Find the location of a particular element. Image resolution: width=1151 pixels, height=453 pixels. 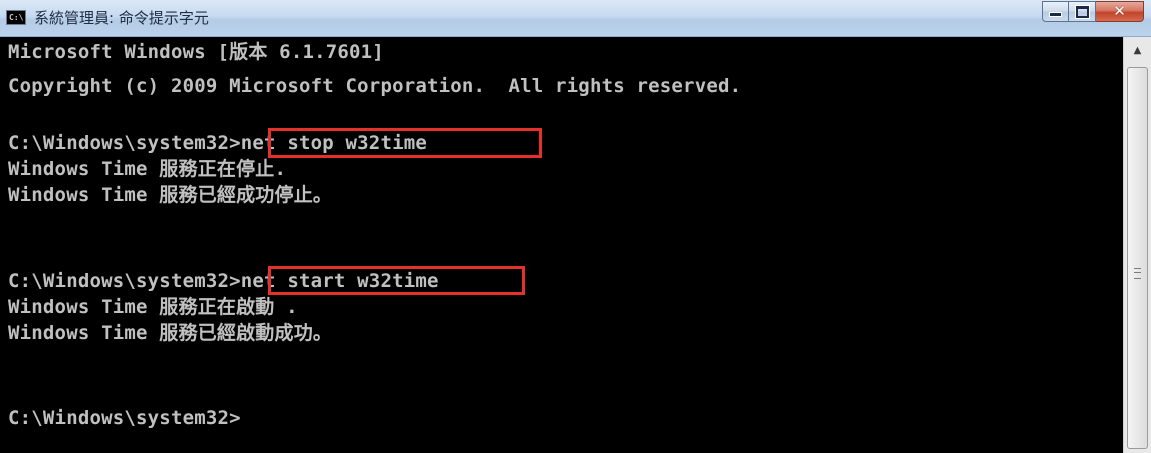

highlight-stop-command is located at coordinates (405, 143).